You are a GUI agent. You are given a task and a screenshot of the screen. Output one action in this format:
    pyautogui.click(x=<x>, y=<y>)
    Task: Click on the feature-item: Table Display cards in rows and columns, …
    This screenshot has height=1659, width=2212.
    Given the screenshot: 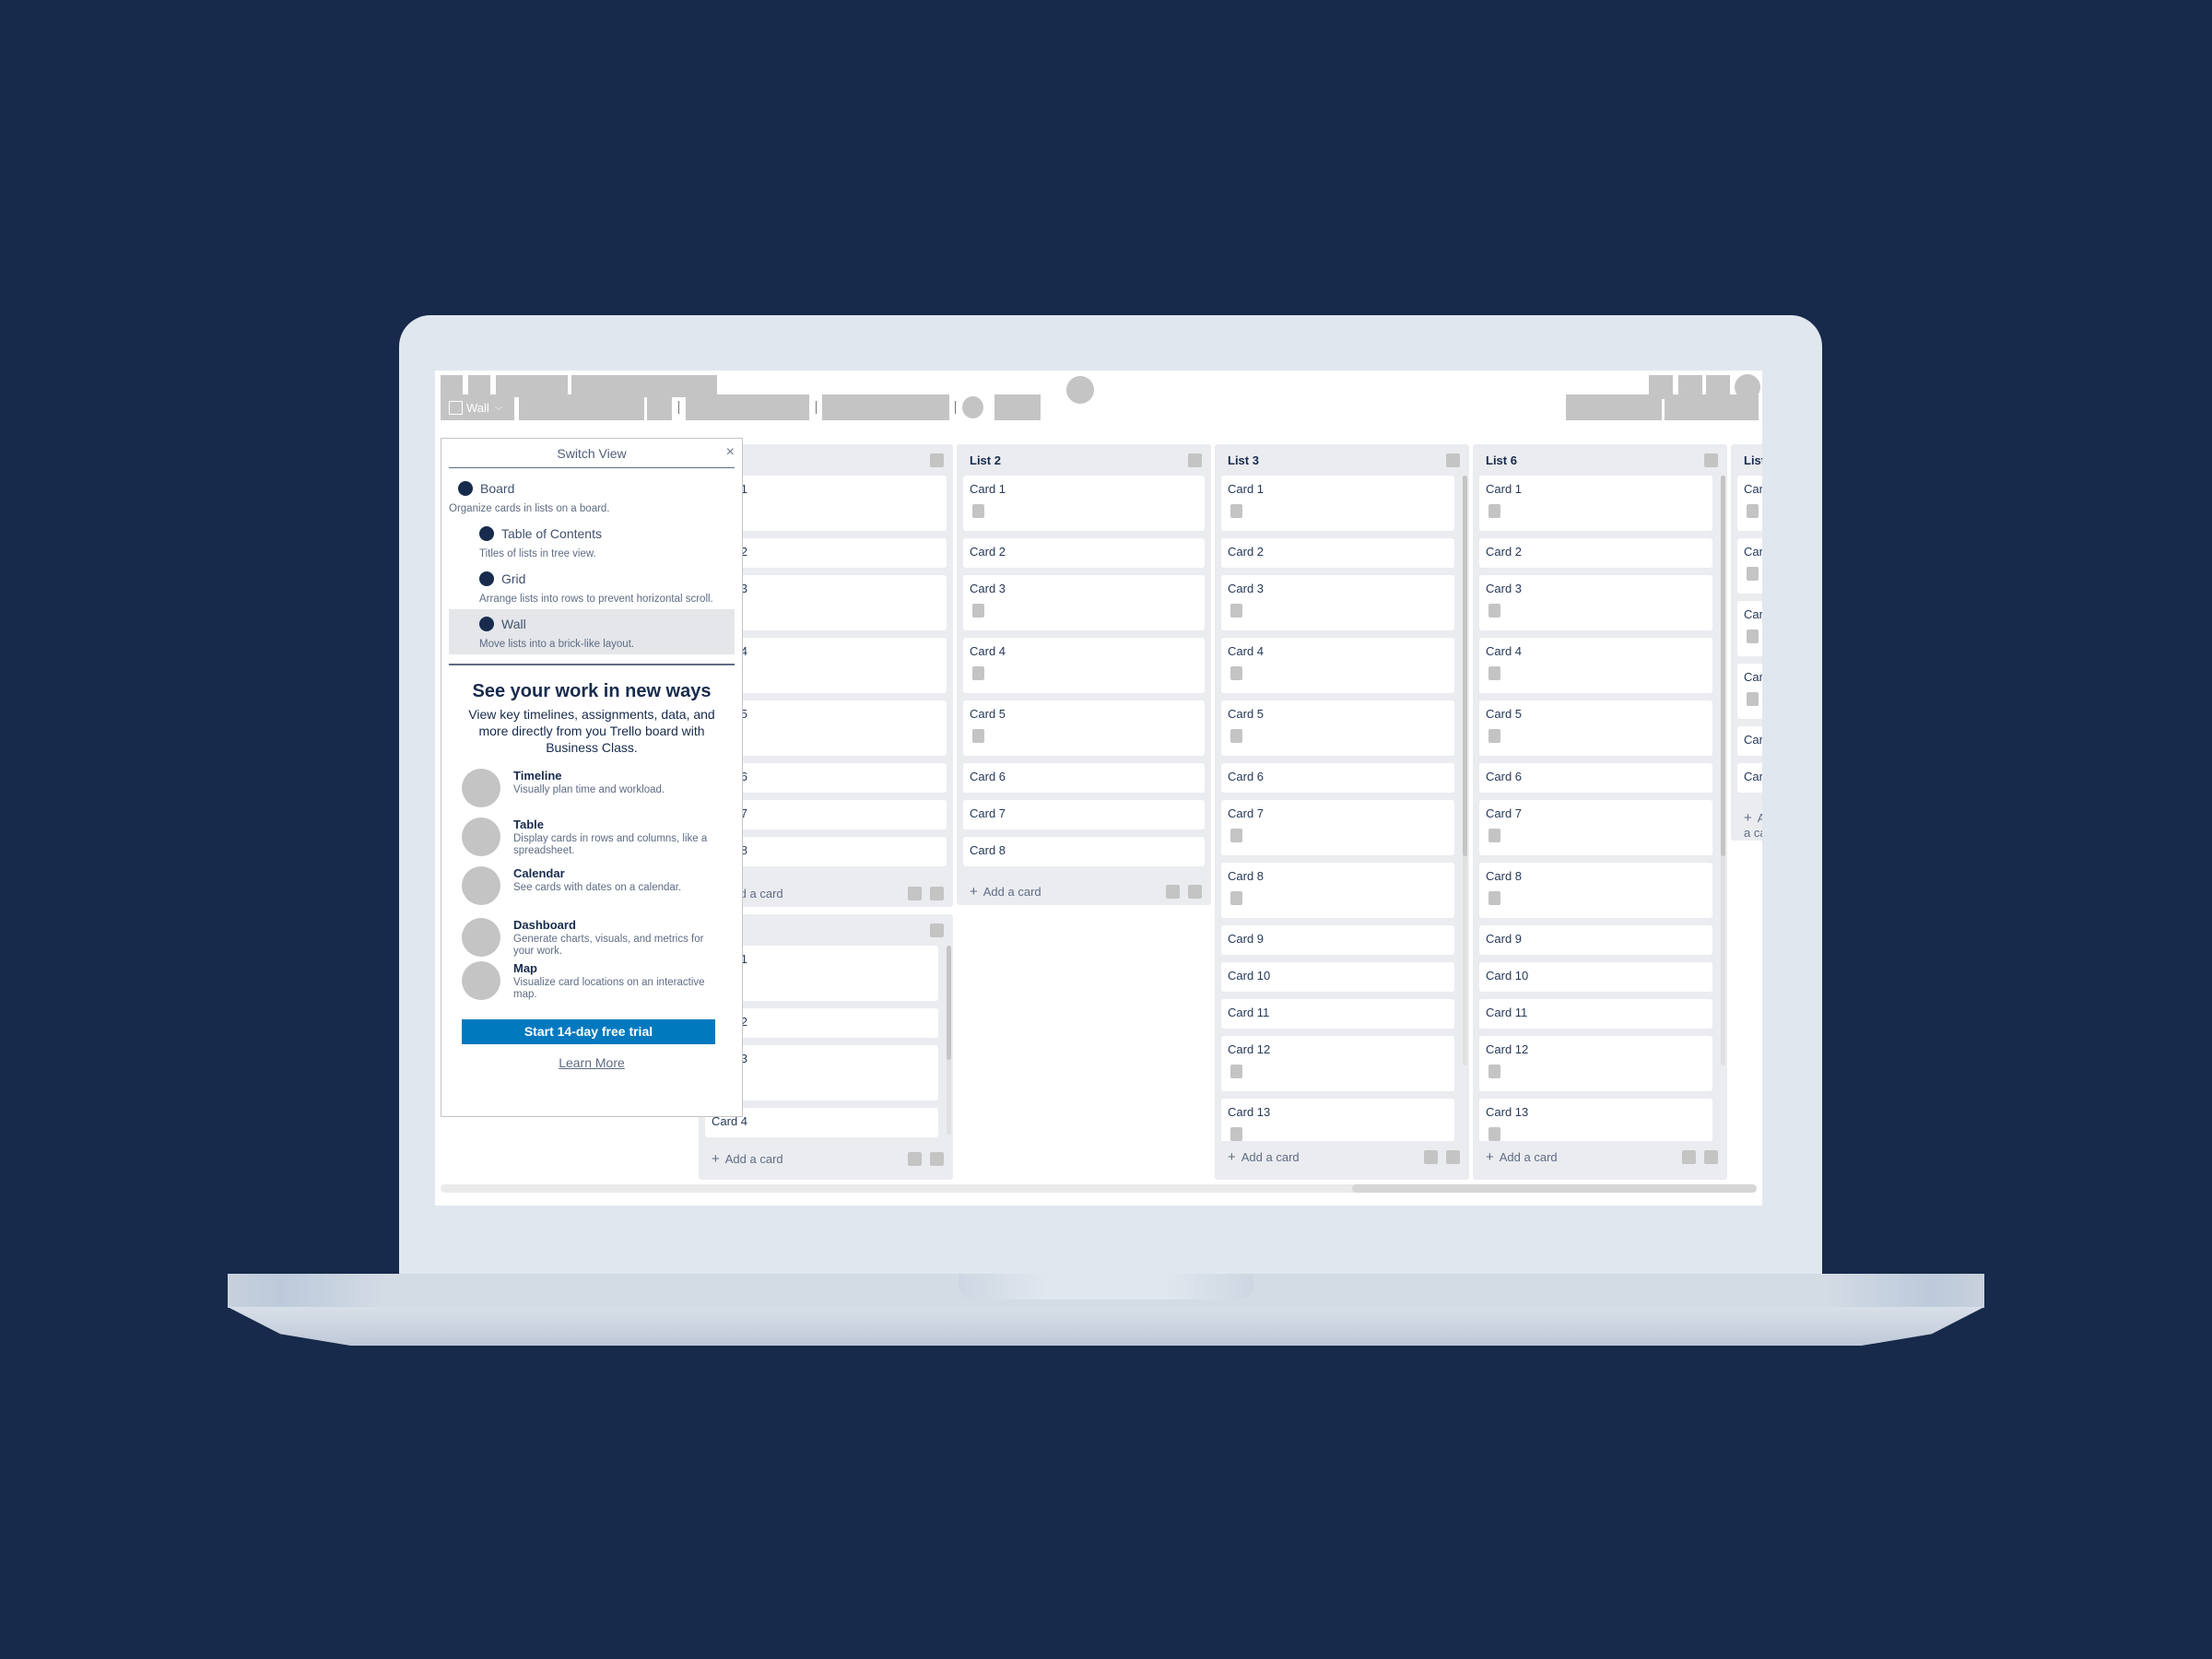 What is the action you would take?
    pyautogui.click(x=592, y=837)
    